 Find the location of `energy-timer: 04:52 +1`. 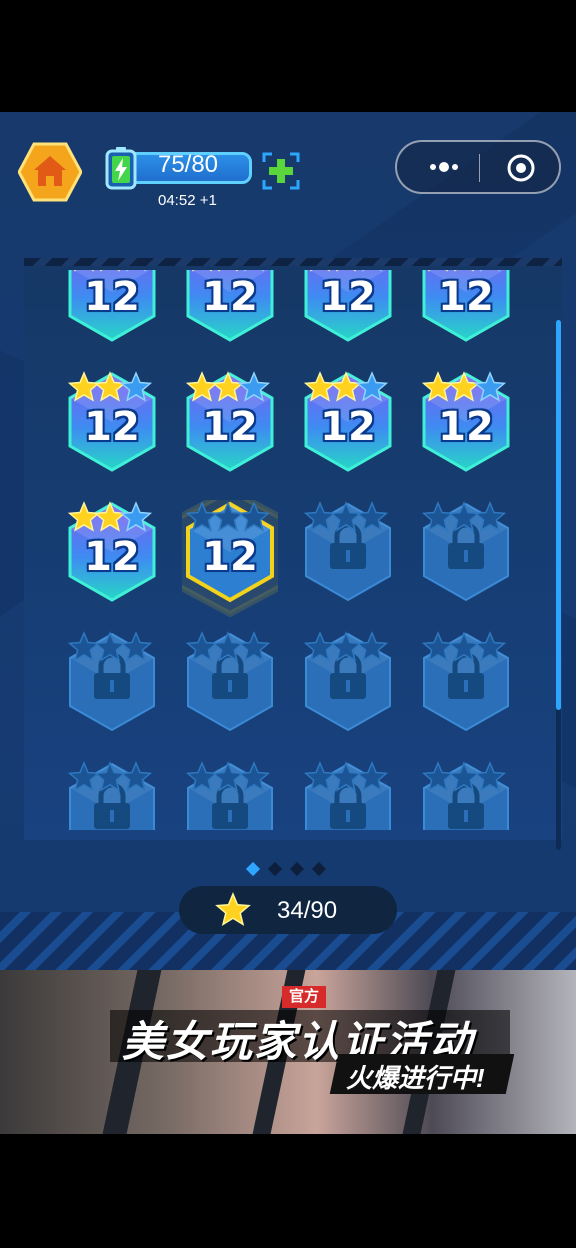

energy-timer: 04:52 +1 is located at coordinates (187, 200).